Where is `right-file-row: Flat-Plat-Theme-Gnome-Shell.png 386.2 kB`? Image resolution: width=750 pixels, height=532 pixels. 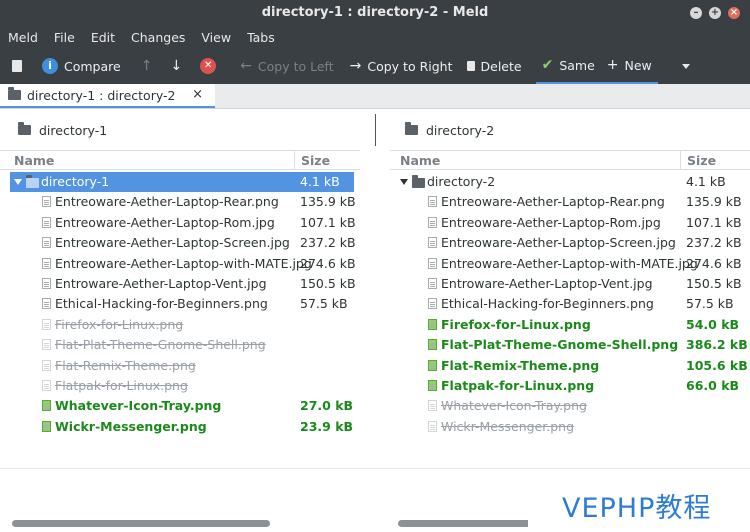
right-file-row: Flat-Plat-Theme-Gnome-Shell.png 386.2 kB is located at coordinates (572, 345).